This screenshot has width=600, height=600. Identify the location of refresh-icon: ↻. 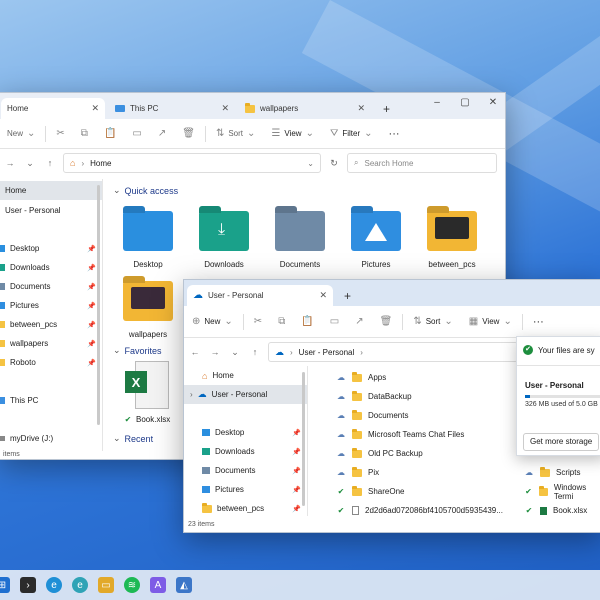
(334, 163).